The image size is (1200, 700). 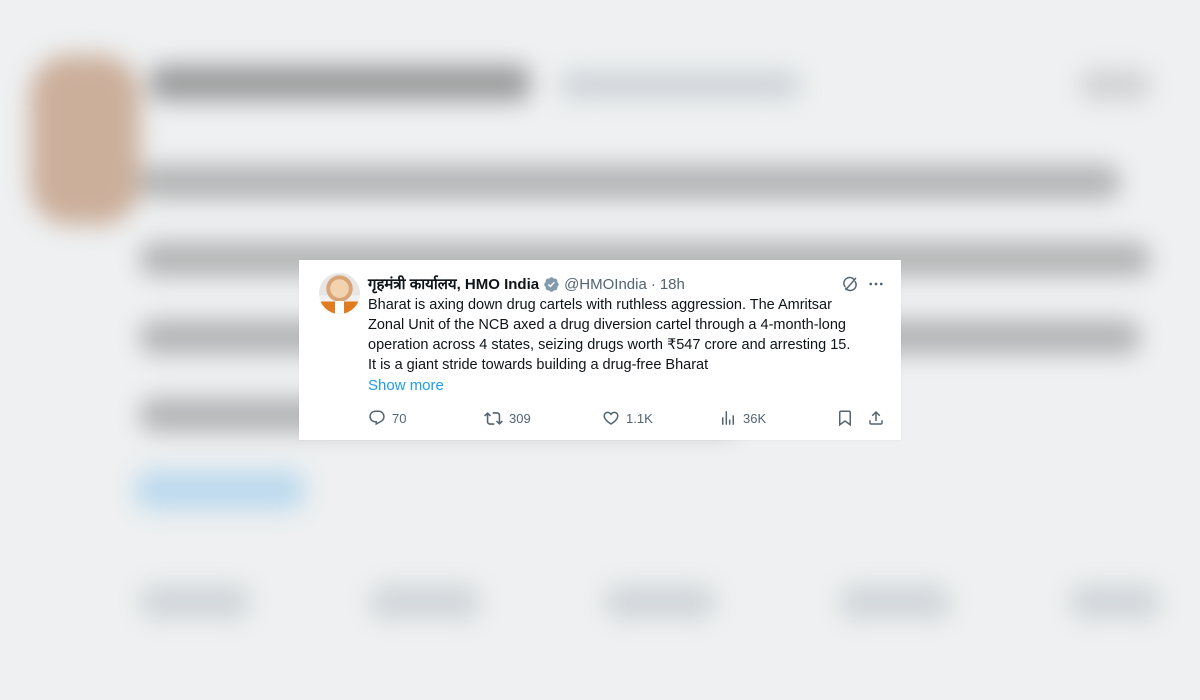 What do you see at coordinates (728, 418) in the screenshot?
I see `views-icon` at bounding box center [728, 418].